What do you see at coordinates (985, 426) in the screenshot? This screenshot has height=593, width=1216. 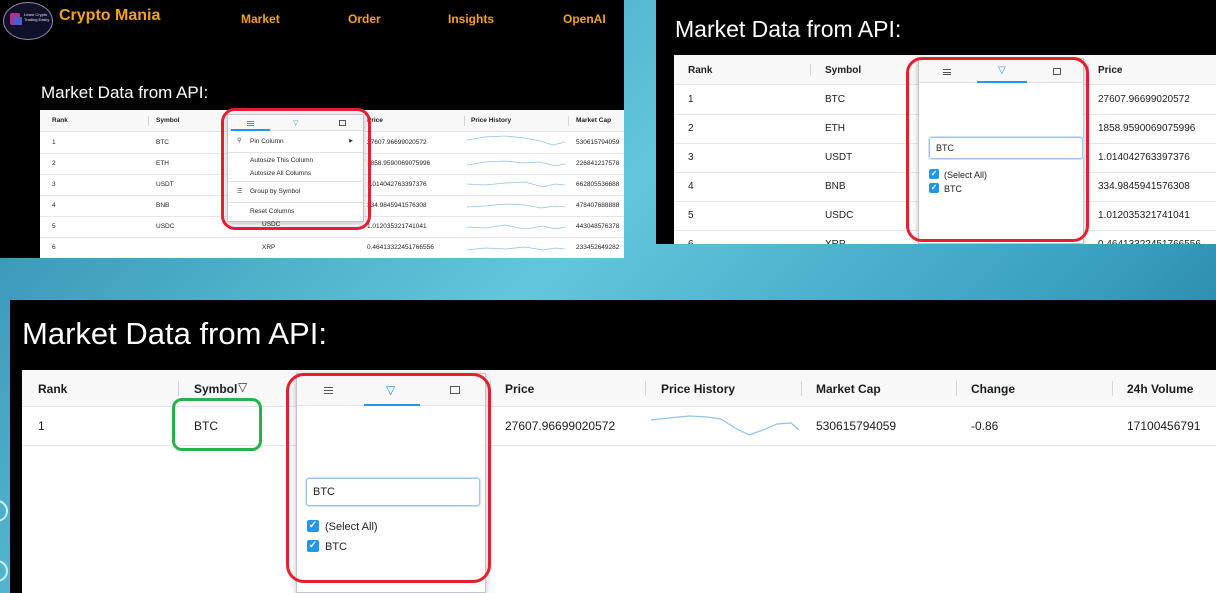 I see `cell-change: -0.86` at bounding box center [985, 426].